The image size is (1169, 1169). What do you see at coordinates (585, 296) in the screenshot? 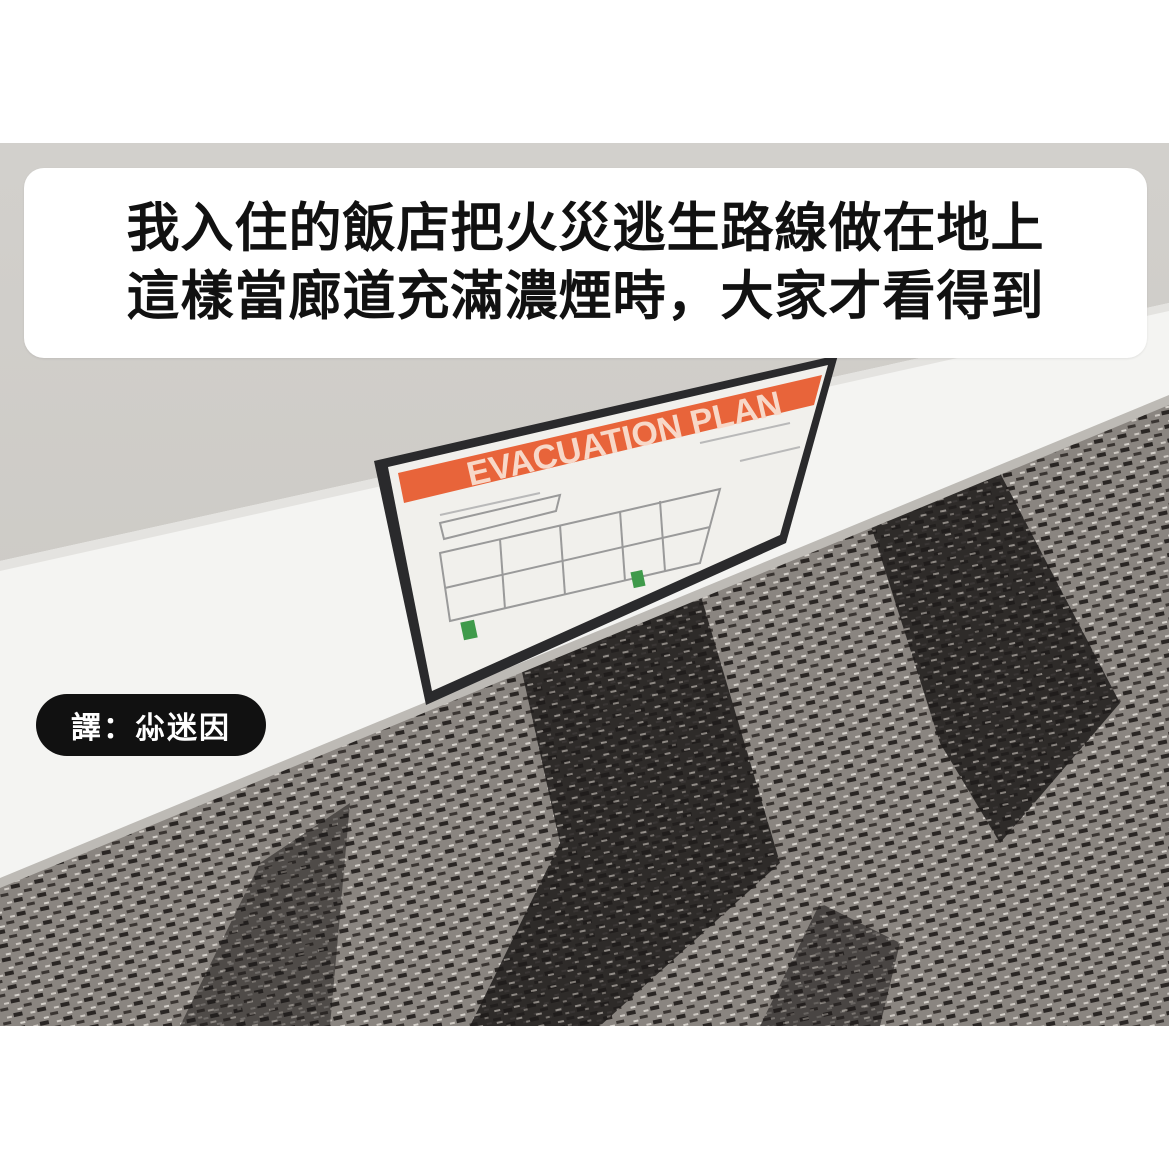
I see `caption-line-2: 這樣當廊道充滿濃煙時，大家才看得到` at bounding box center [585, 296].